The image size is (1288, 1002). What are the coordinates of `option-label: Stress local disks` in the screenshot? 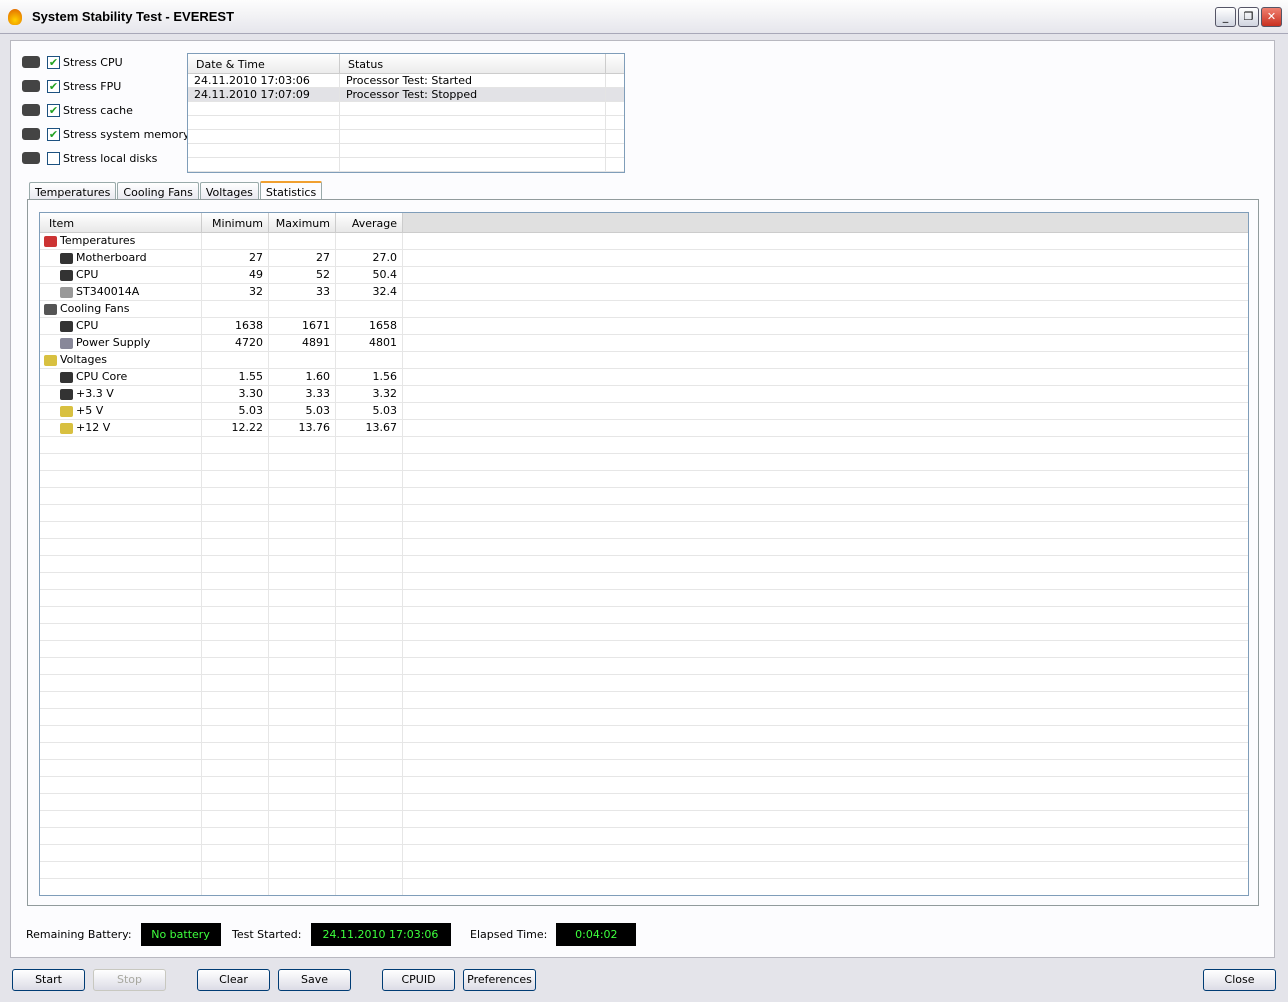 It's located at (110, 158).